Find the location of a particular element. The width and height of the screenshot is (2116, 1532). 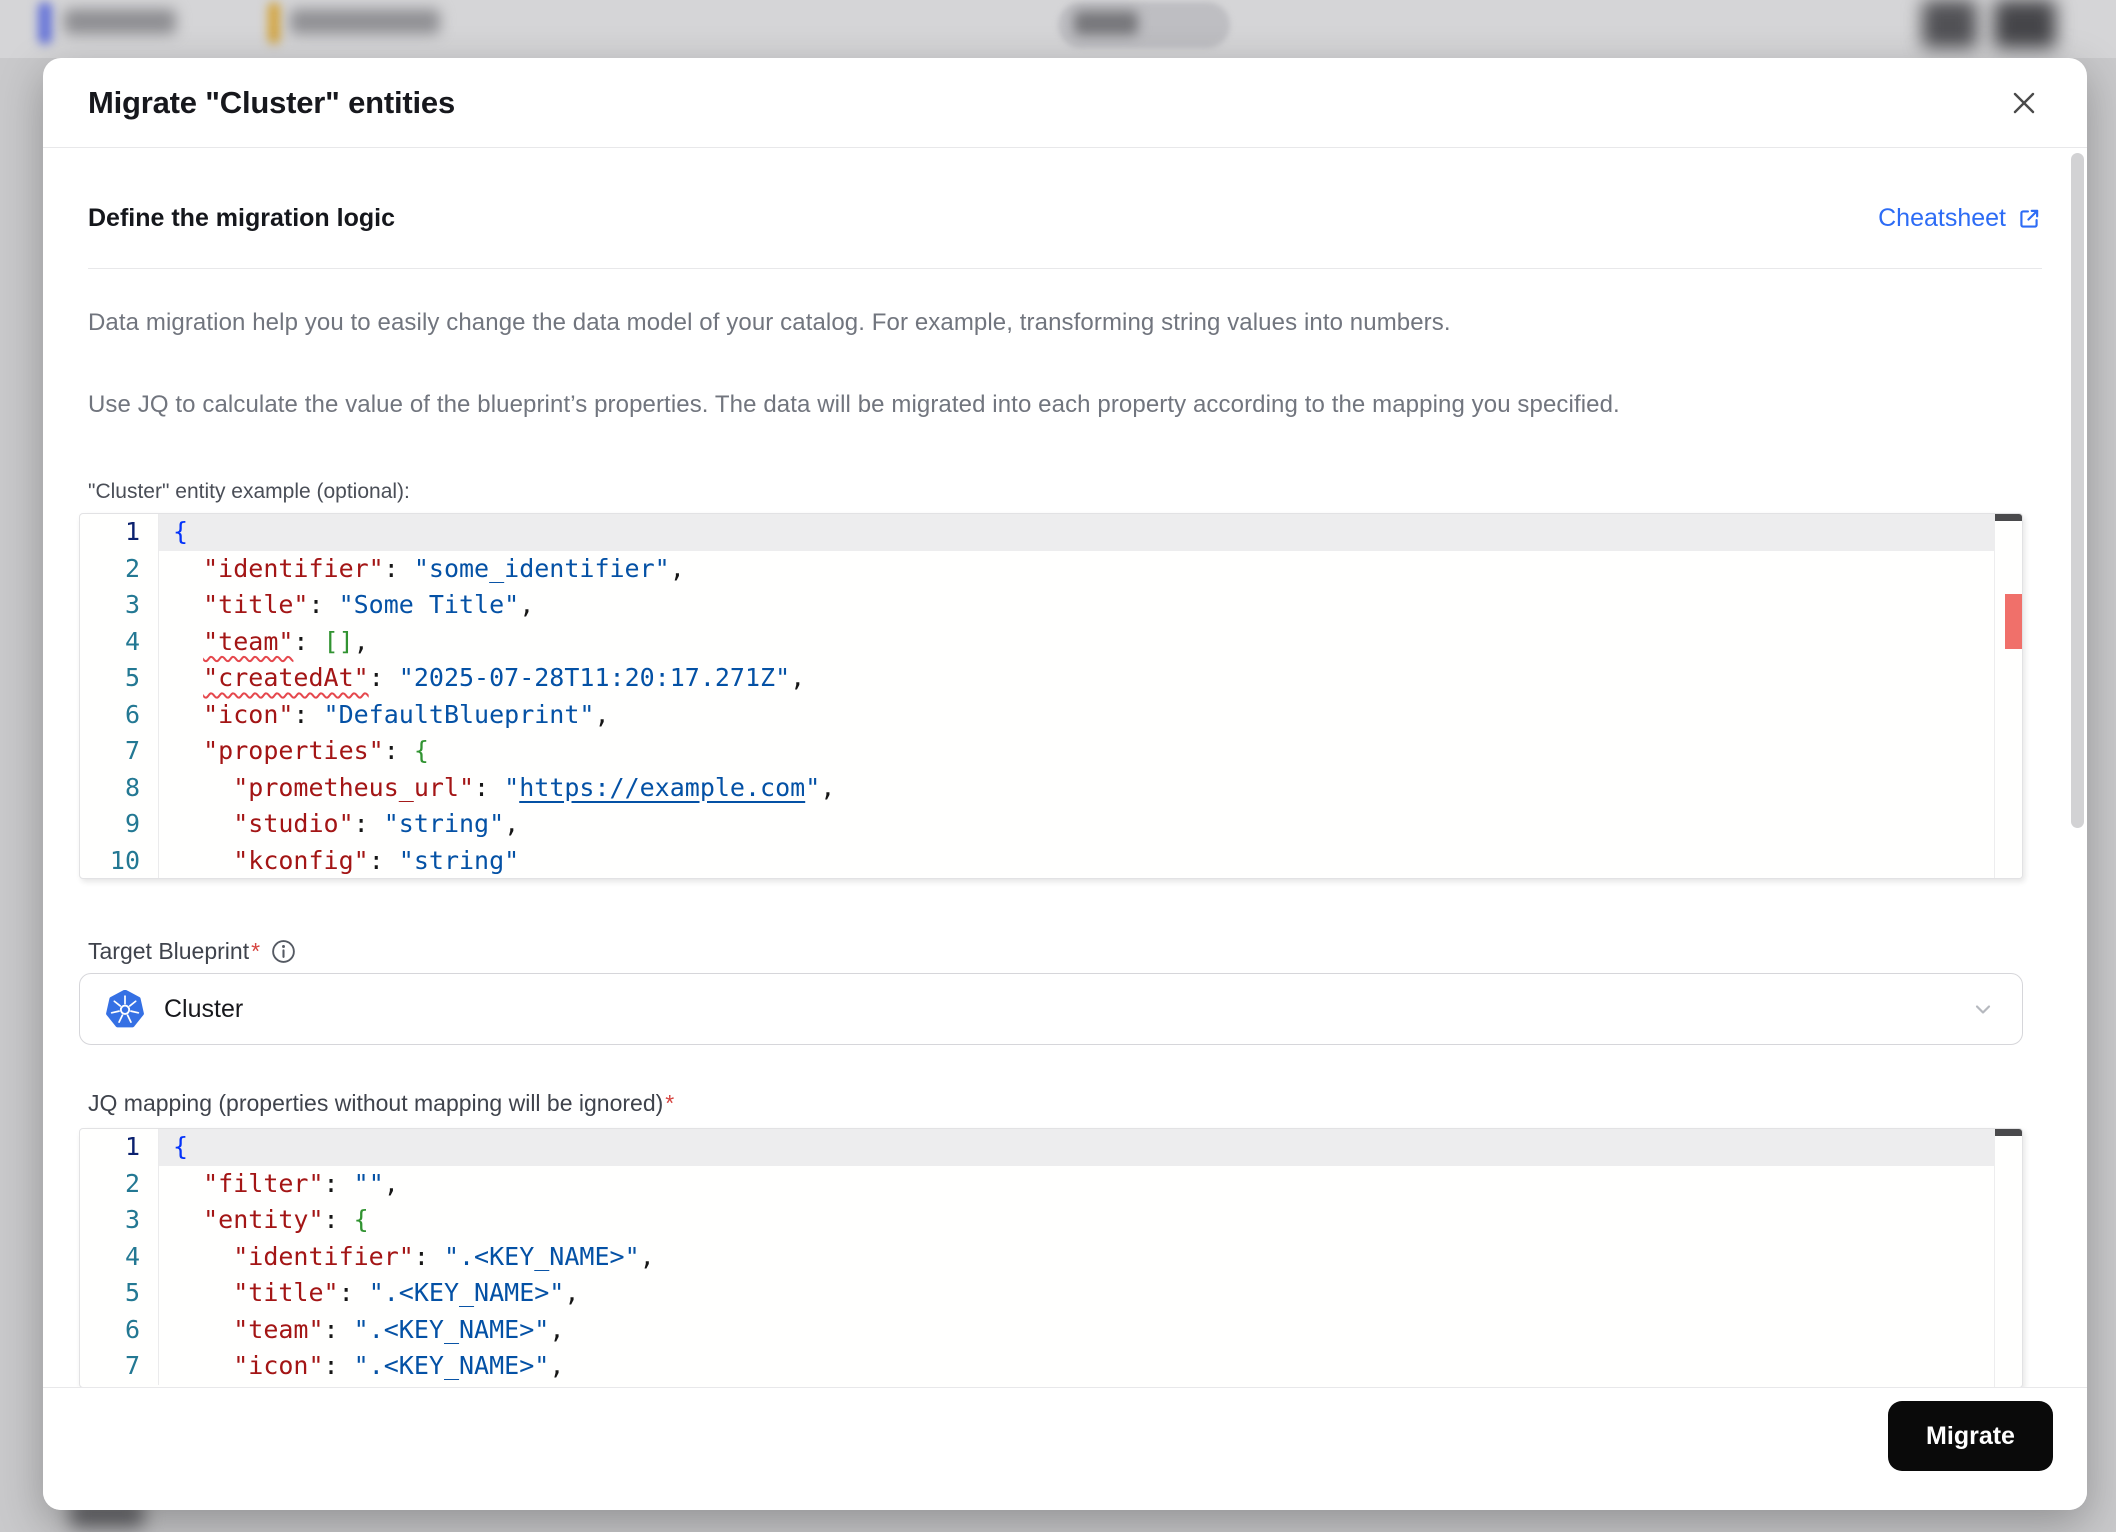

code-line: 2 "filter": "", is located at coordinates (1051, 1183).